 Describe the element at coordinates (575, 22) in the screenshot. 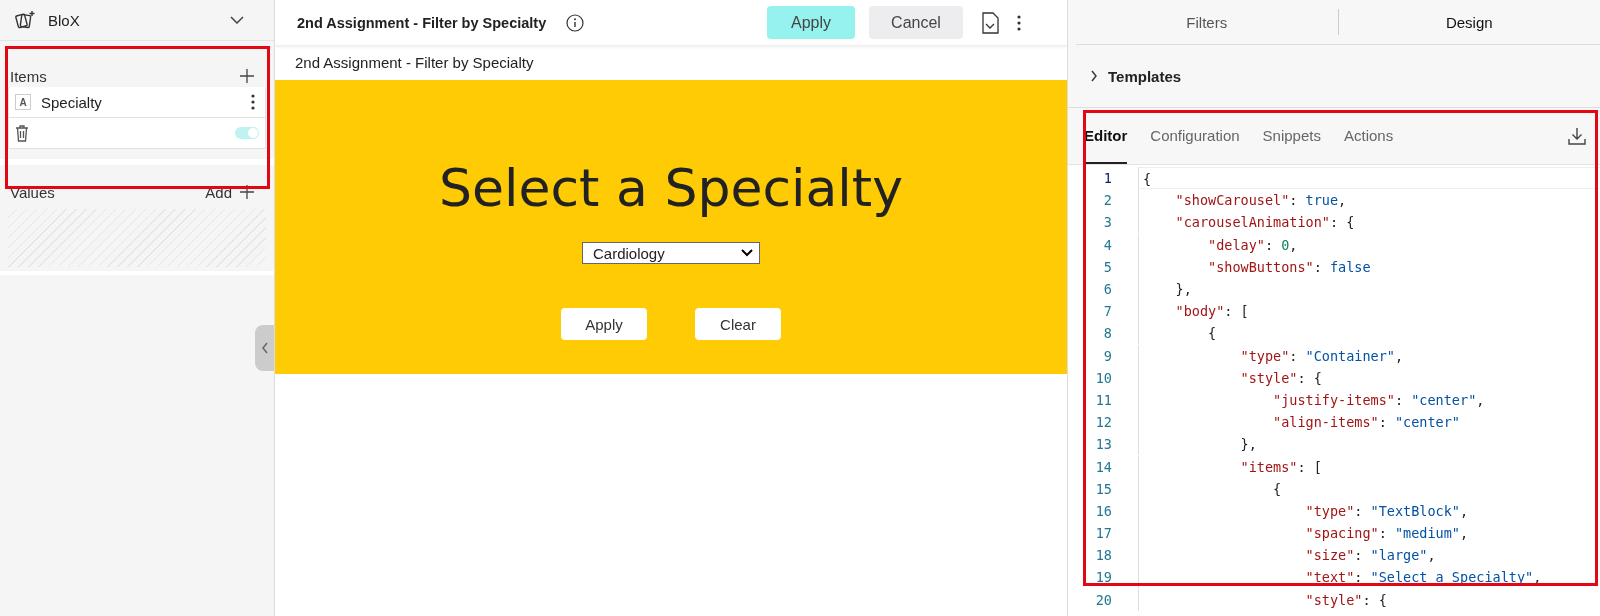

I see `info-icon` at that location.